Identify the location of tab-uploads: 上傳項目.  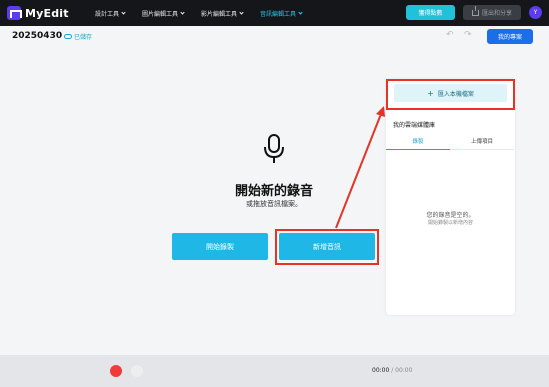
(482, 143).